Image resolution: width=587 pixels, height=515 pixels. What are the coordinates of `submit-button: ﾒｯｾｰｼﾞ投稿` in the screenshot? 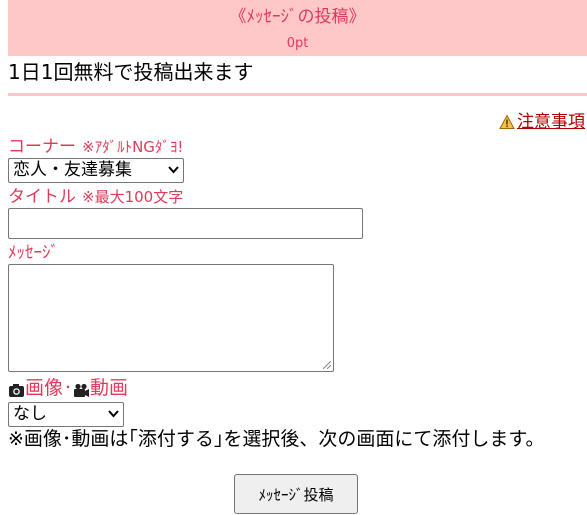 It's located at (296, 494).